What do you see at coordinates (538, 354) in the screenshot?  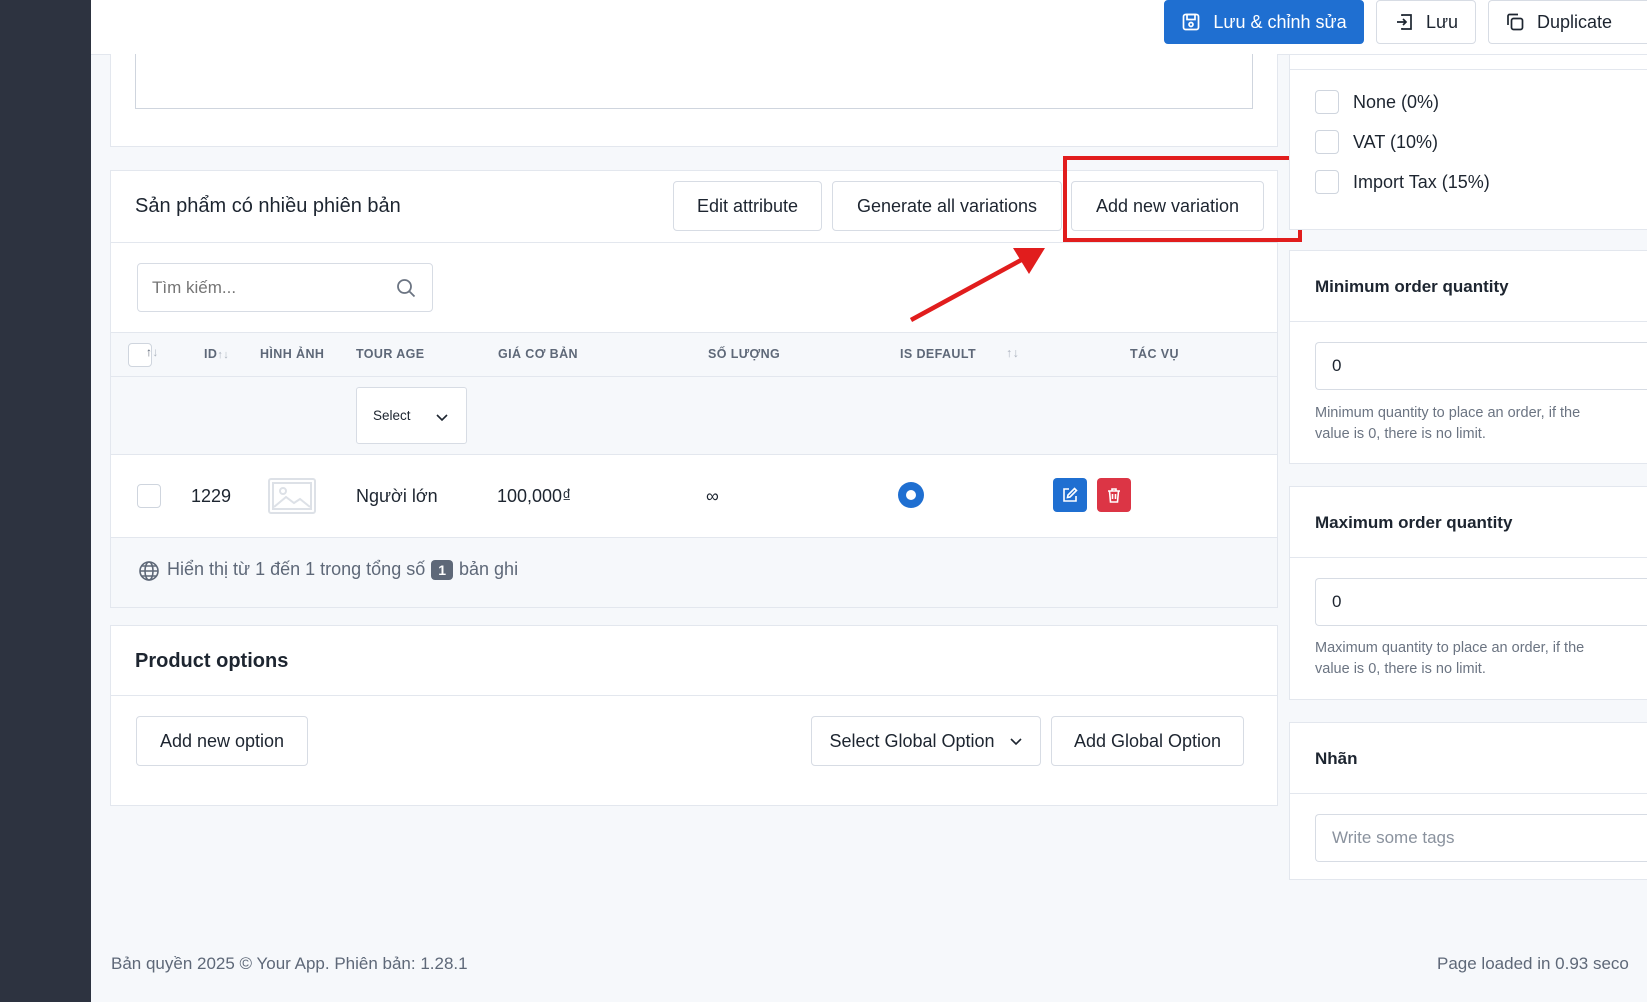 I see `column-header-base-price: GIÁ CƠ BẢN` at bounding box center [538, 354].